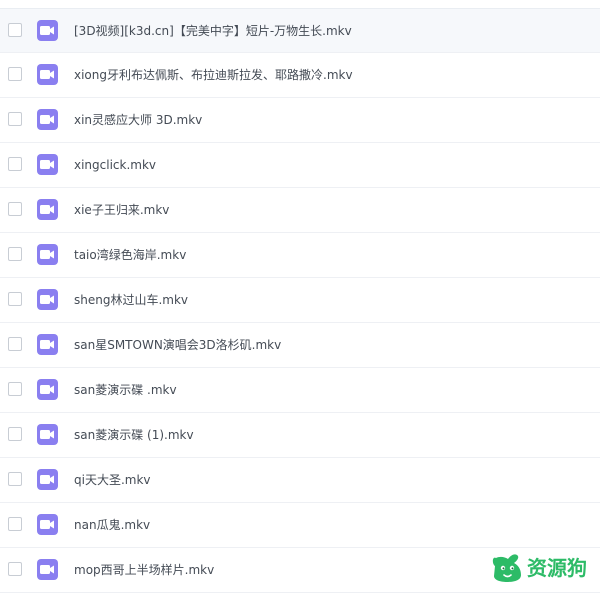  What do you see at coordinates (300, 120) in the screenshot?
I see `file-row: xin灵感应大师 3D.mkv` at bounding box center [300, 120].